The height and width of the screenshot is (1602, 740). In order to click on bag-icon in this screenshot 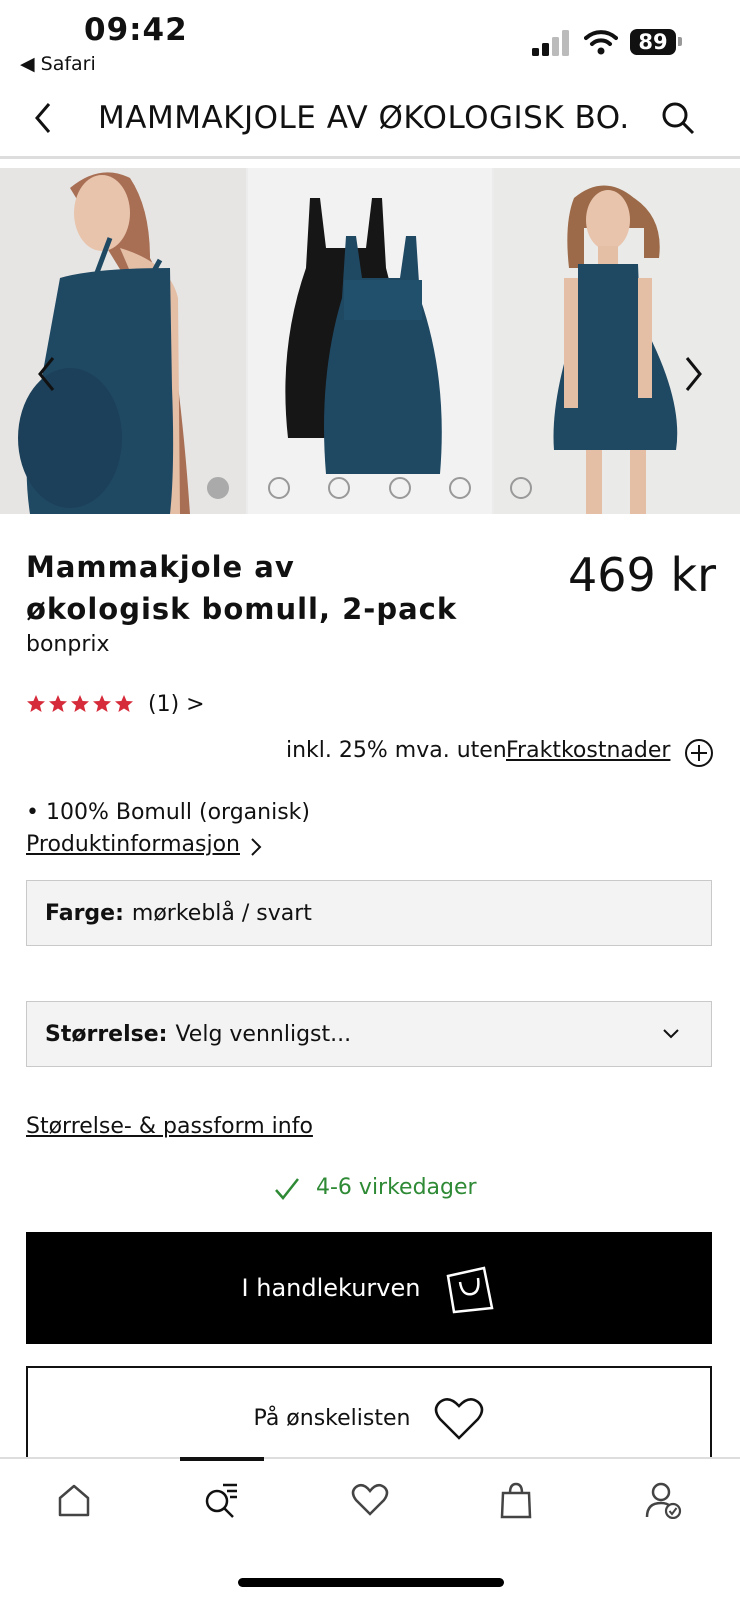, I will do `click(516, 1500)`.